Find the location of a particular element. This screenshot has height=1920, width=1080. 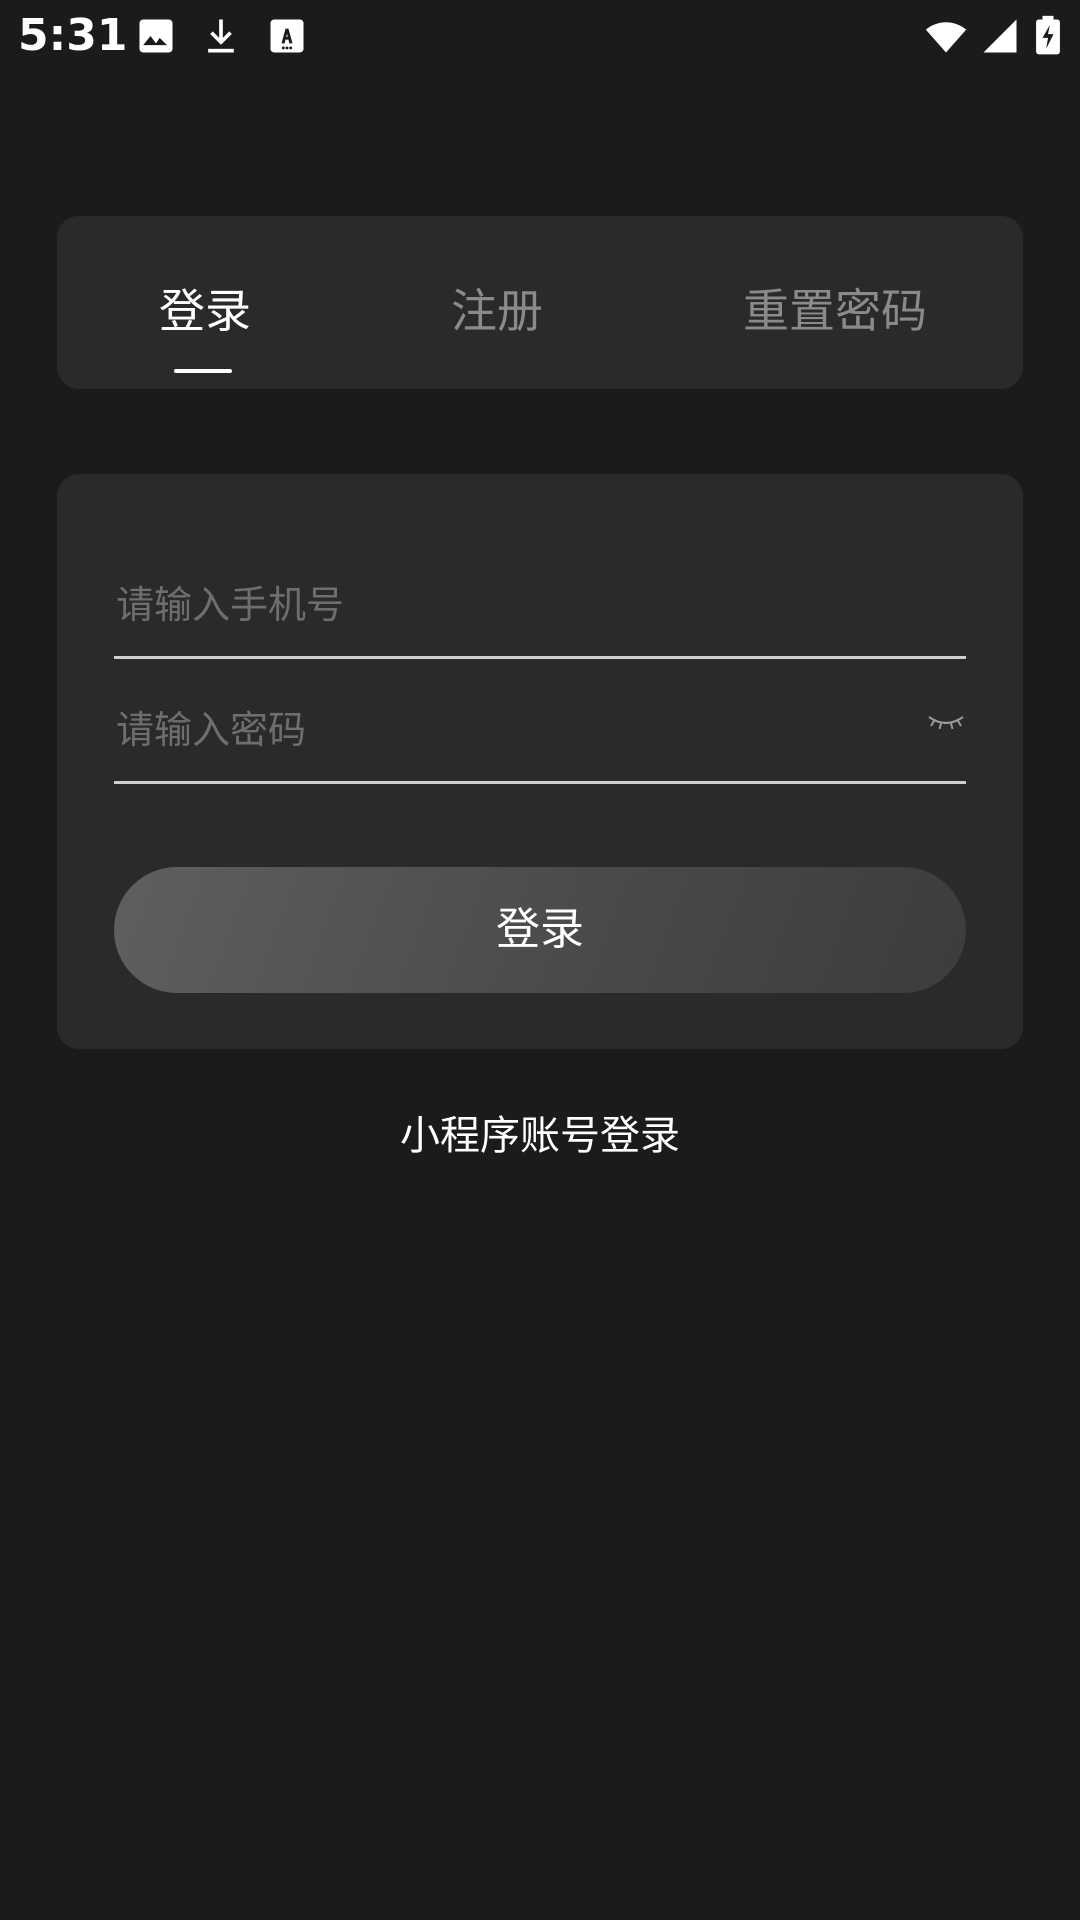

battery-charging-icon is located at coordinates (1048, 36).